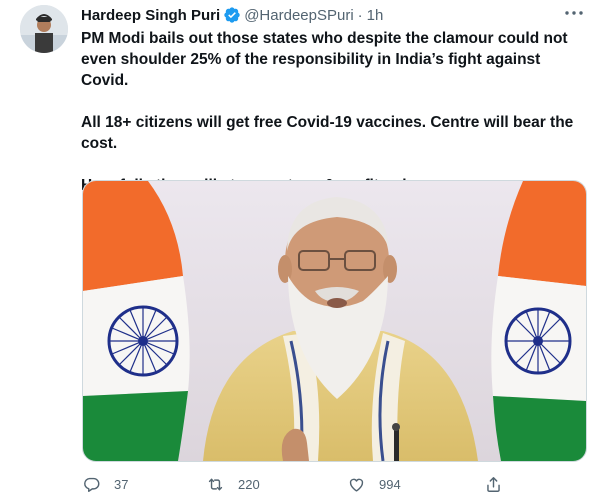  I want to click on avatar, so click(44, 29).